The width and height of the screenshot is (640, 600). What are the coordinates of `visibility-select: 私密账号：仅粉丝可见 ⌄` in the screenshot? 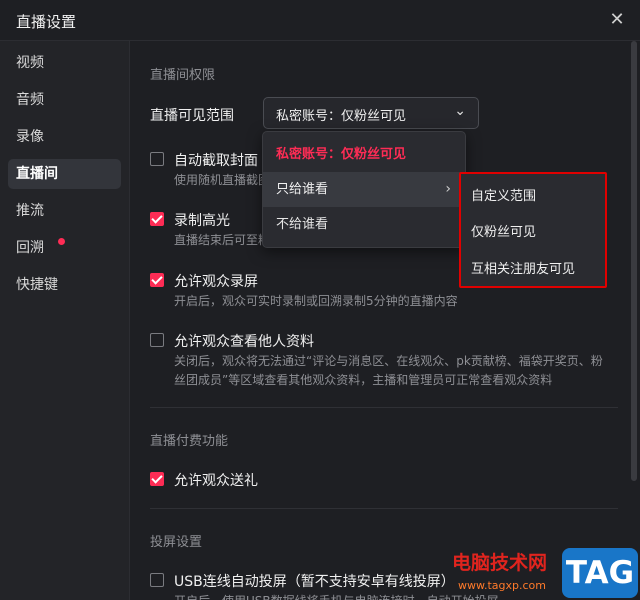 It's located at (371, 113).